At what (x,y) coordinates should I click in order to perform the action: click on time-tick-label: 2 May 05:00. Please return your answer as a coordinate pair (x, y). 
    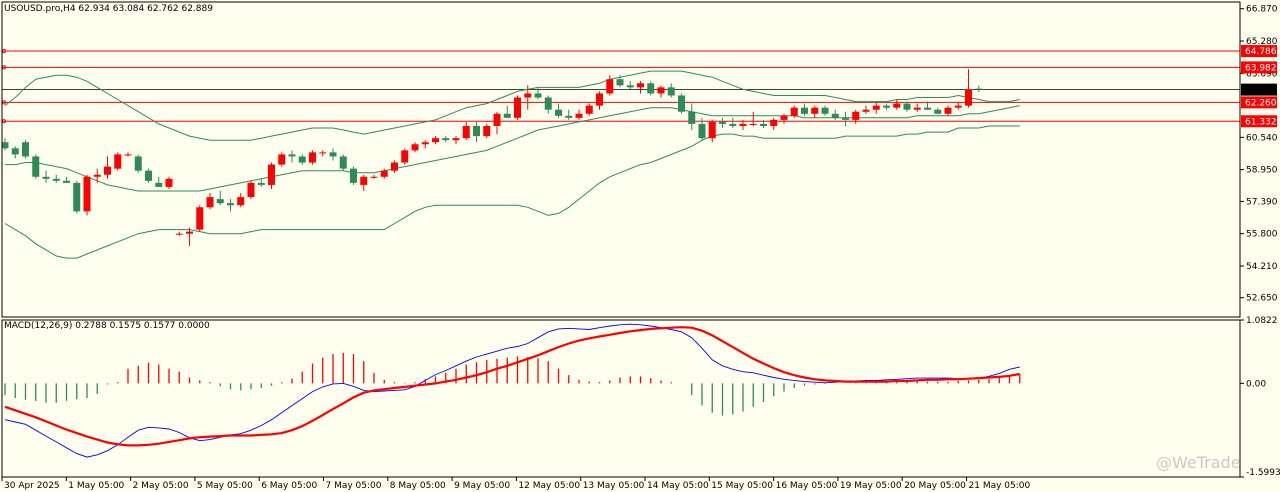
    Looking at the image, I should click on (161, 486).